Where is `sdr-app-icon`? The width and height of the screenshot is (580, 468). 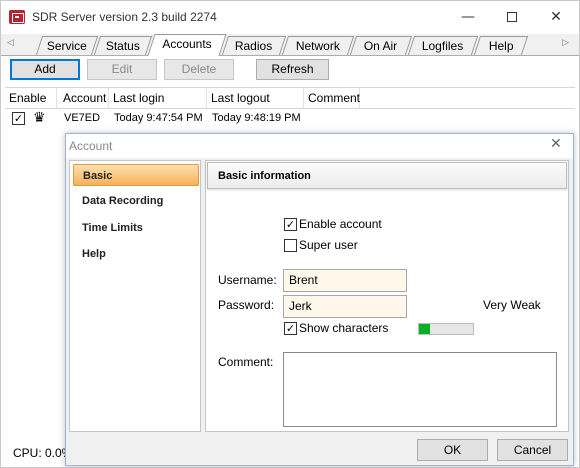 sdr-app-icon is located at coordinates (17, 17).